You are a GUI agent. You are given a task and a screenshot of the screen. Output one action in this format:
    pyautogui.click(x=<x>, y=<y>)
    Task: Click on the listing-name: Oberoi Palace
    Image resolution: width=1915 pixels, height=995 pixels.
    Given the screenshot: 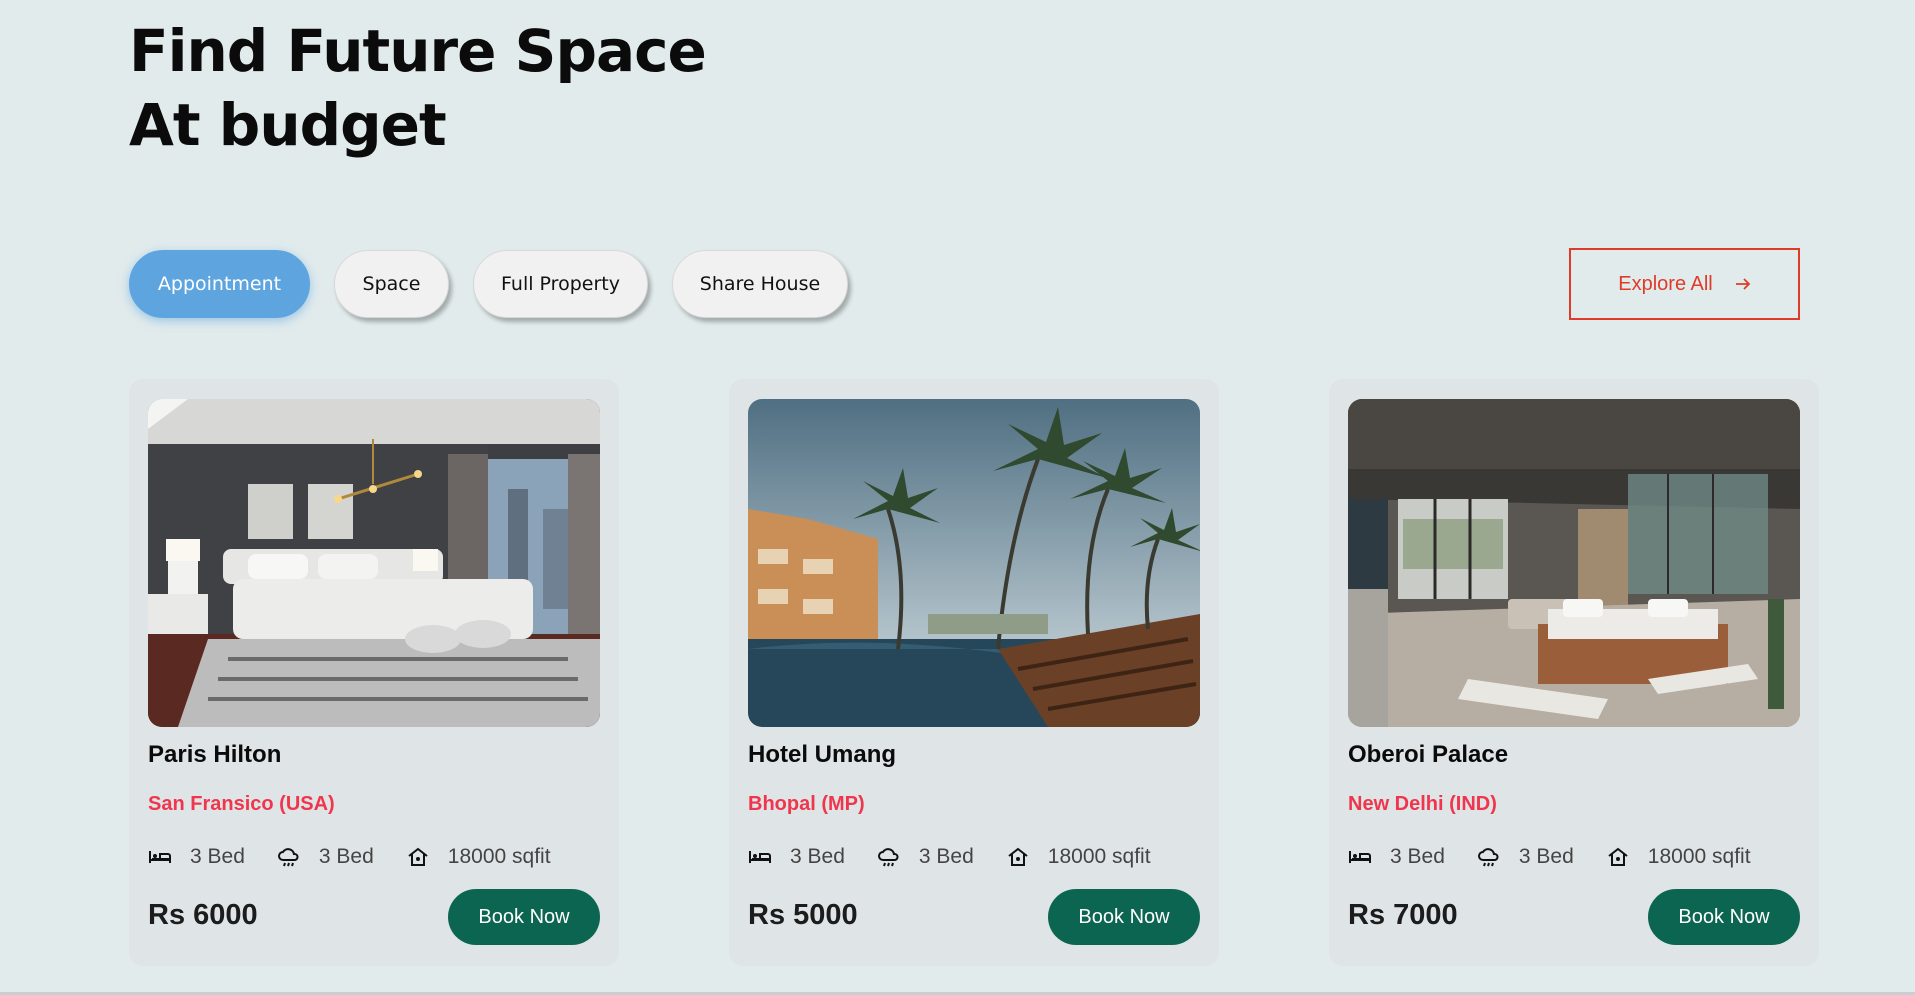 What is the action you would take?
    pyautogui.click(x=1428, y=754)
    